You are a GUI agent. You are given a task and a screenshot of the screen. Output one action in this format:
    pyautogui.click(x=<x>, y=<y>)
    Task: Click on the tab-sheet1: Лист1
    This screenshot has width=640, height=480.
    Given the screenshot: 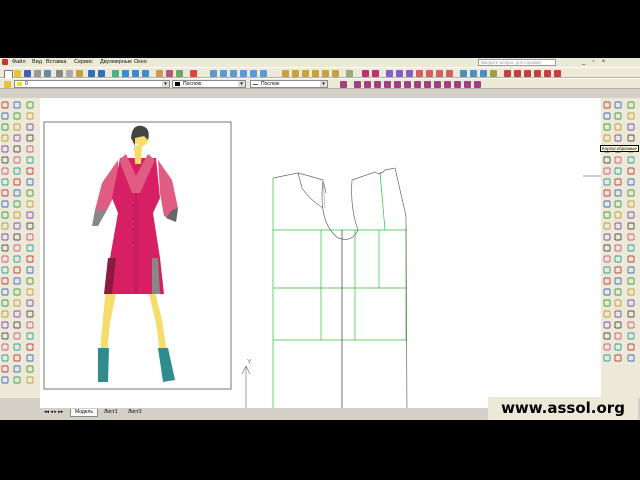 What is the action you would take?
    pyautogui.click(x=111, y=412)
    